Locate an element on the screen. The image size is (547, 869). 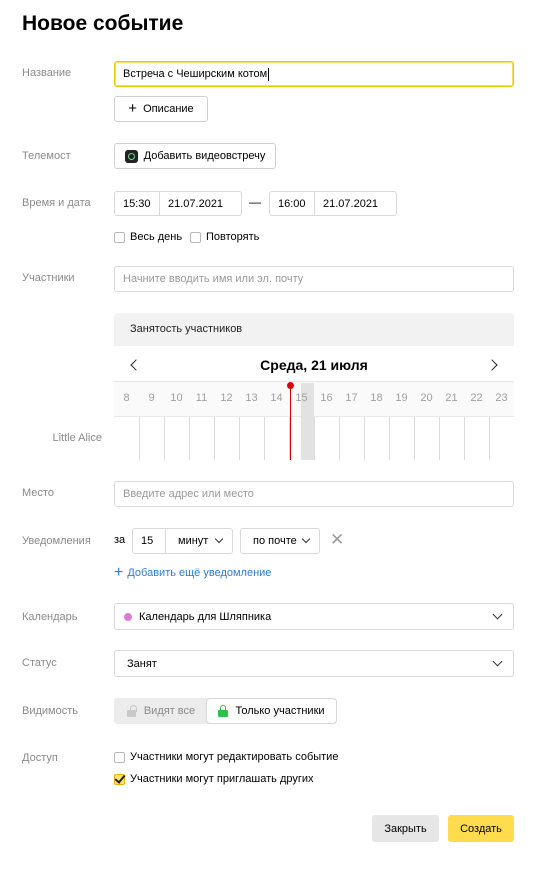
now-marker is located at coordinates (290, 385).